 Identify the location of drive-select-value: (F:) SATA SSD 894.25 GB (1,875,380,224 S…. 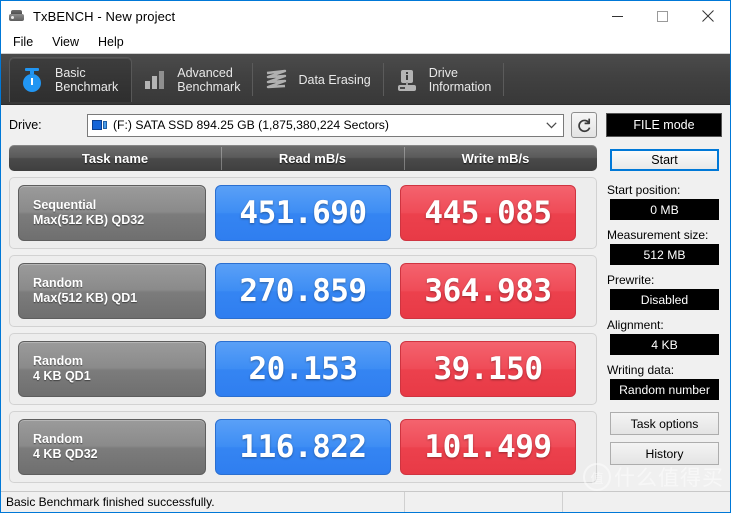
(251, 125).